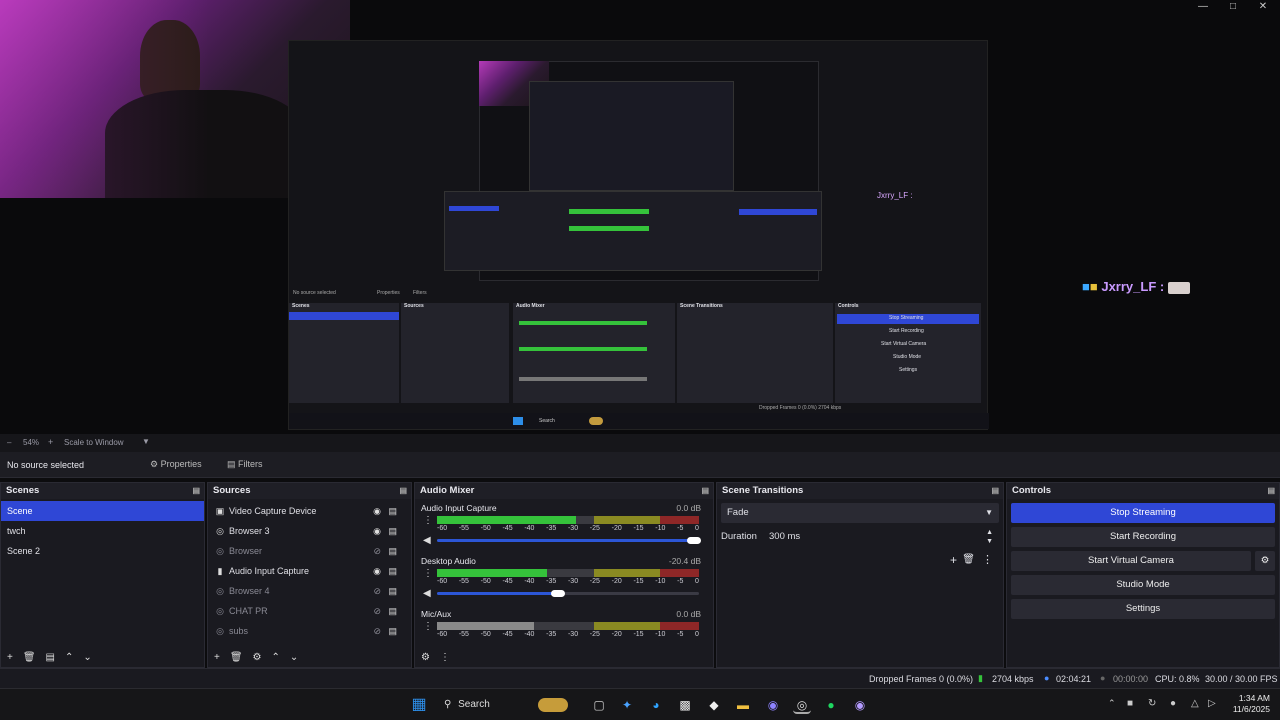  Describe the element at coordinates (102, 551) in the screenshot. I see `scene-item: Scene 2` at that location.